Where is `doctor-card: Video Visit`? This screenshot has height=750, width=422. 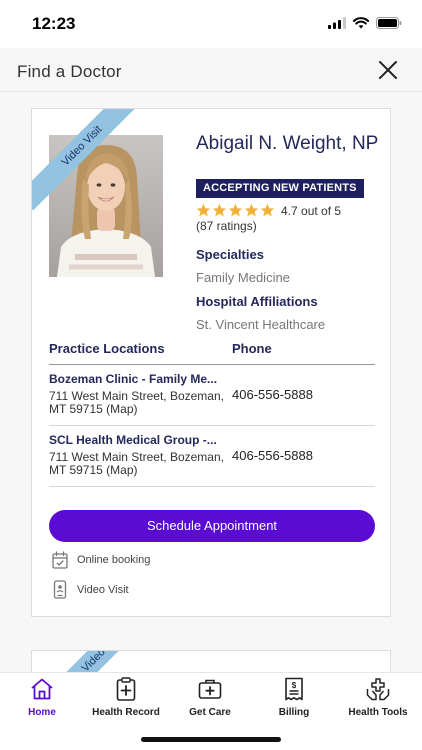
doctor-card: Video Visit is located at coordinates (211, 661).